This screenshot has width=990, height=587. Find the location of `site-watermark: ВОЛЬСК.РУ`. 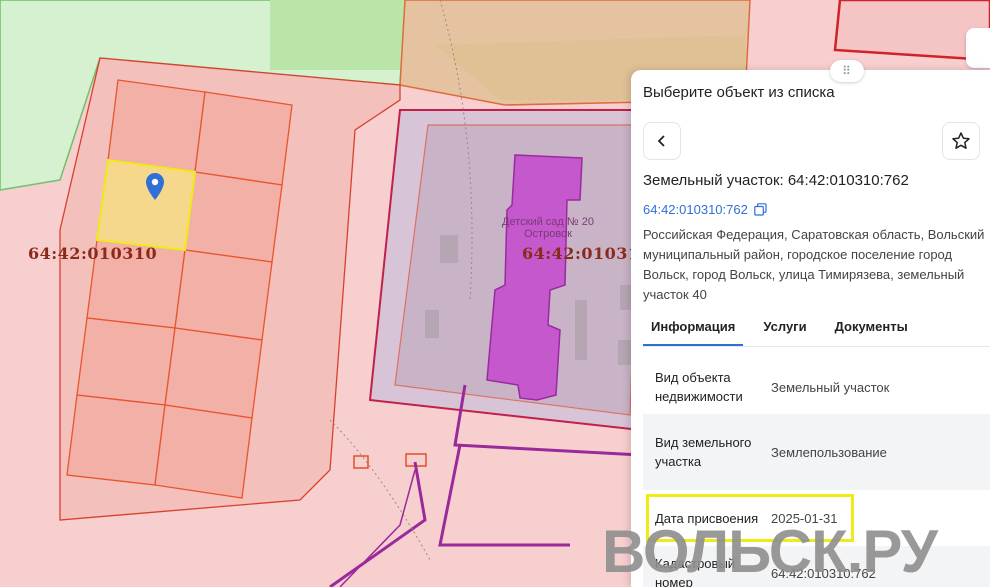

site-watermark: ВОЛЬСК.РУ is located at coordinates (770, 551).